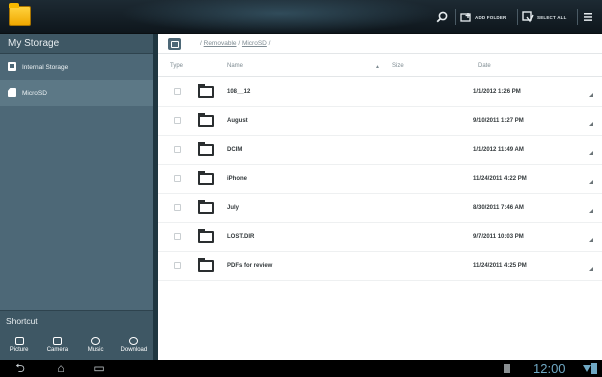  I want to click on column-header: Type Name ▲ Size Date, so click(380, 66).